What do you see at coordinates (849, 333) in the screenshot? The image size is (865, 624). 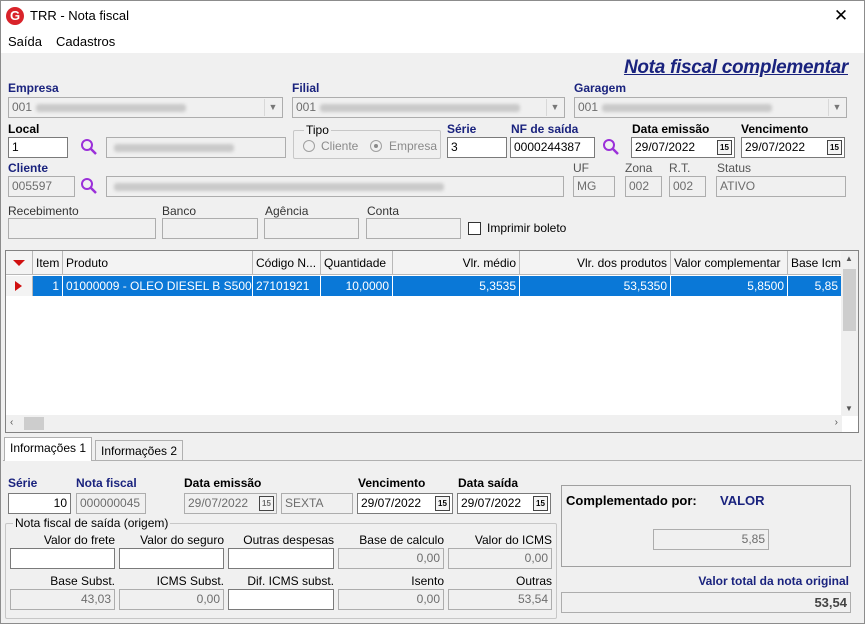 I see `vertical-scrollbar: ▲ ▼` at bounding box center [849, 333].